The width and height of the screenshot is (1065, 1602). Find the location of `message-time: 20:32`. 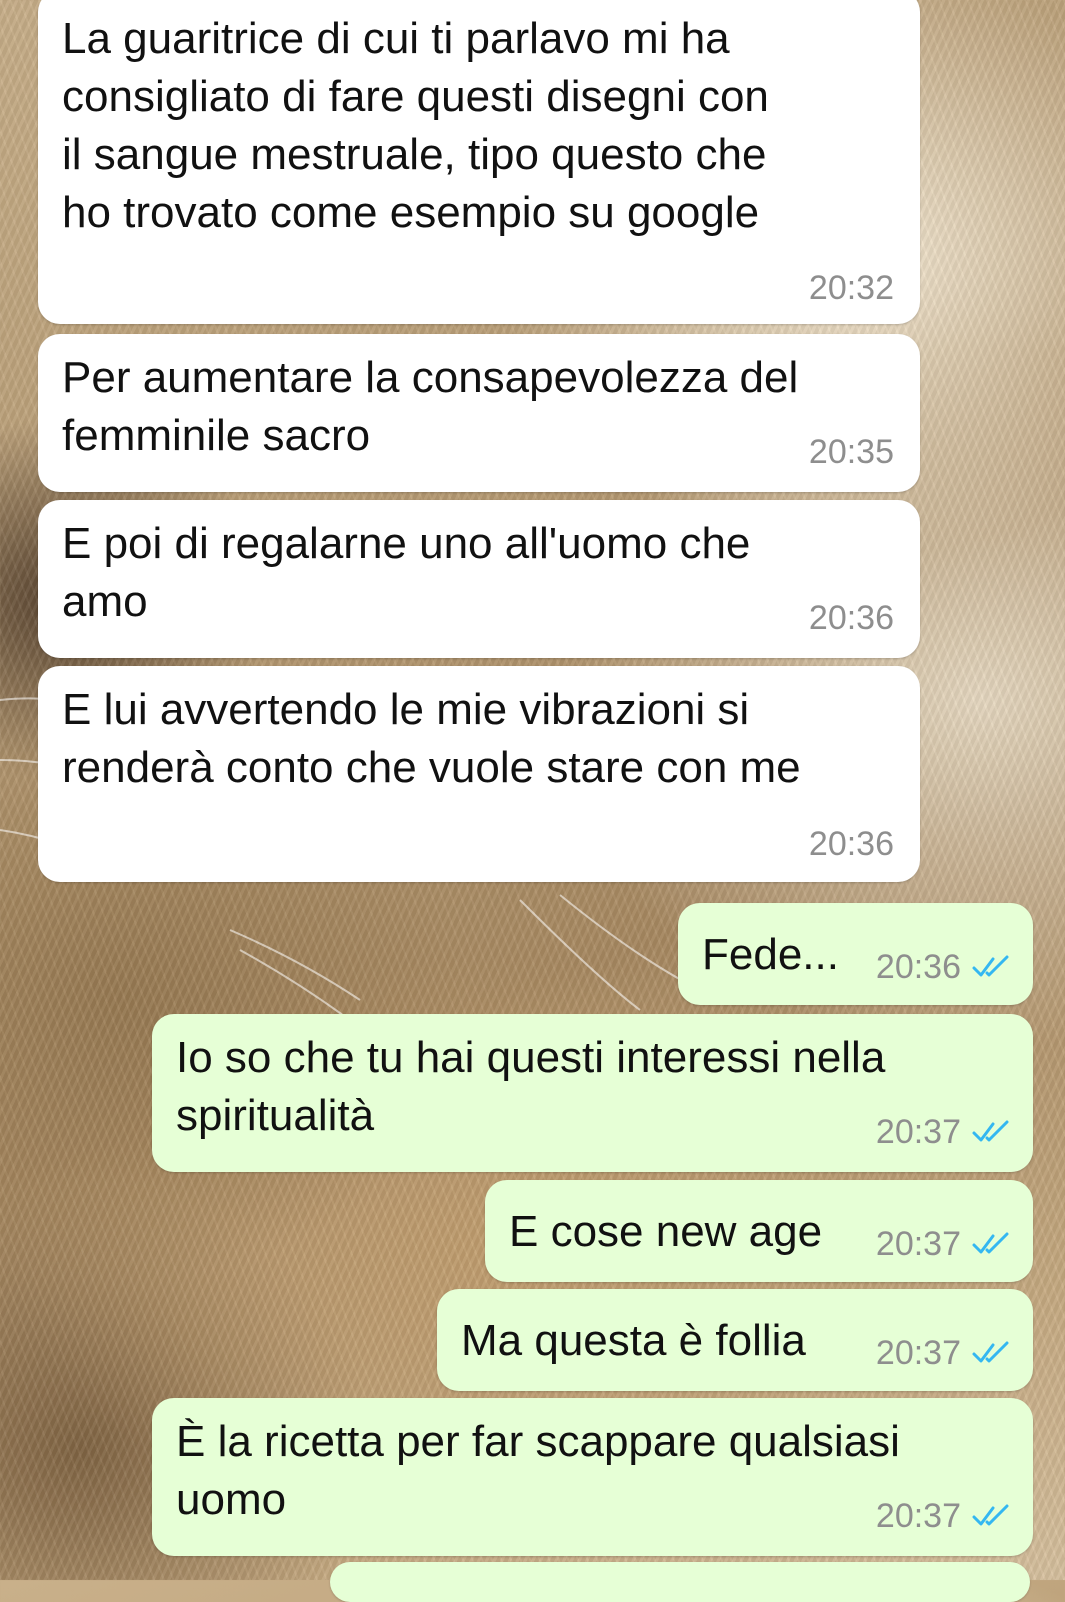

message-time: 20:32 is located at coordinates (851, 288).